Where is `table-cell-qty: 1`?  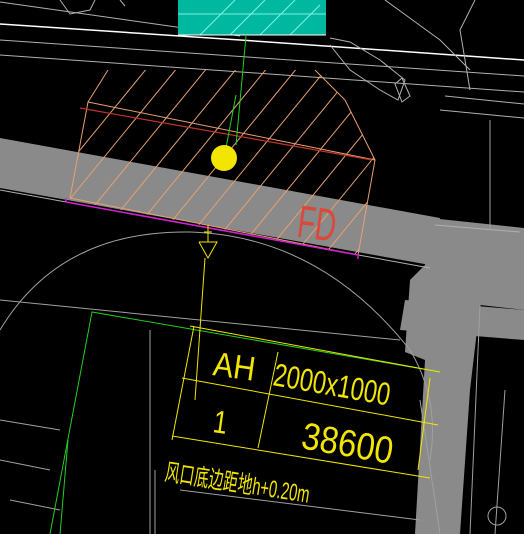 table-cell-qty: 1 is located at coordinates (220, 422).